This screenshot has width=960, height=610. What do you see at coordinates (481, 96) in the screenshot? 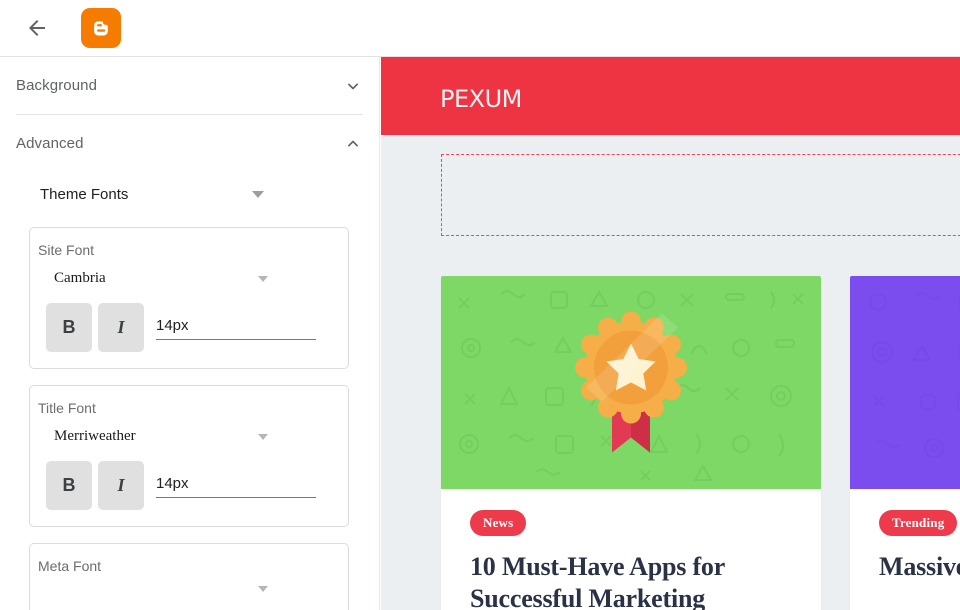
I see `preview-site-logo: pexum` at bounding box center [481, 96].